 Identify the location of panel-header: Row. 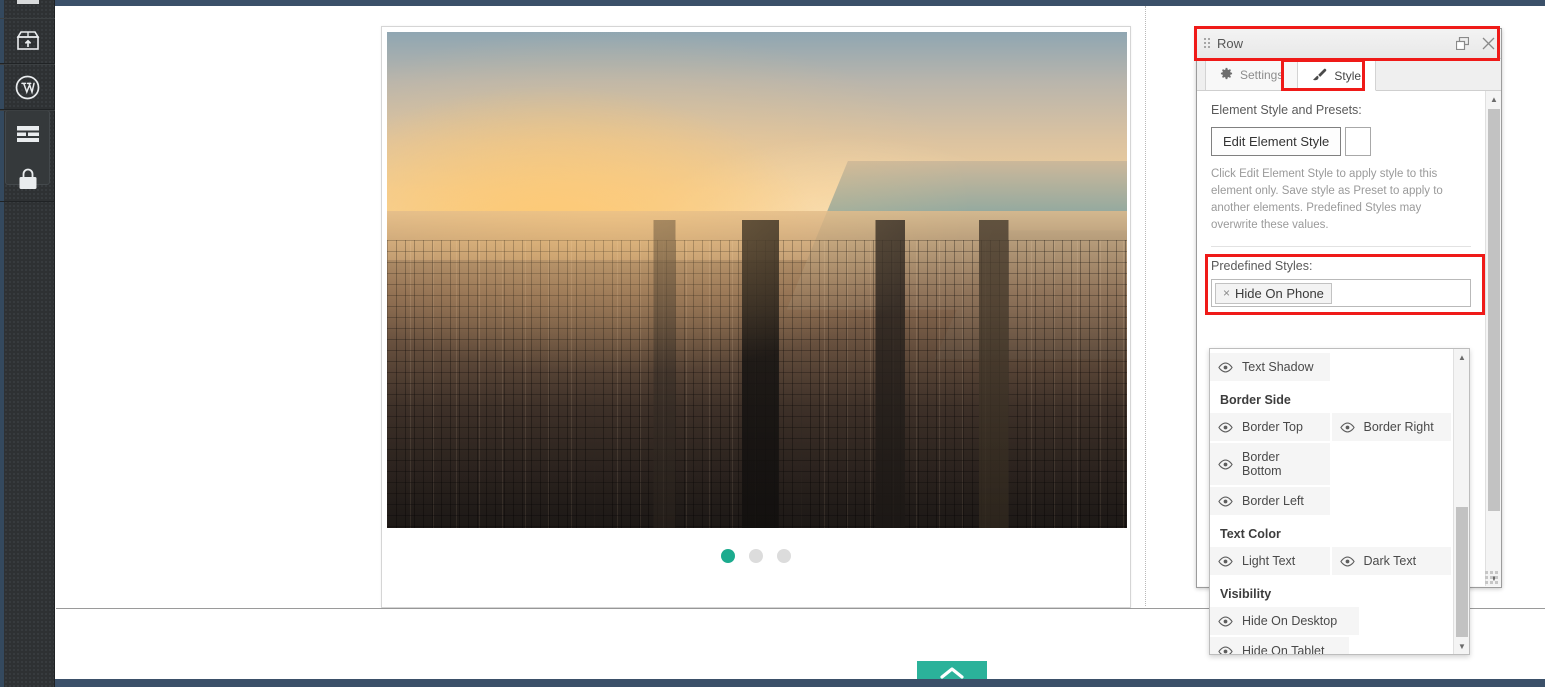
(1347, 43).